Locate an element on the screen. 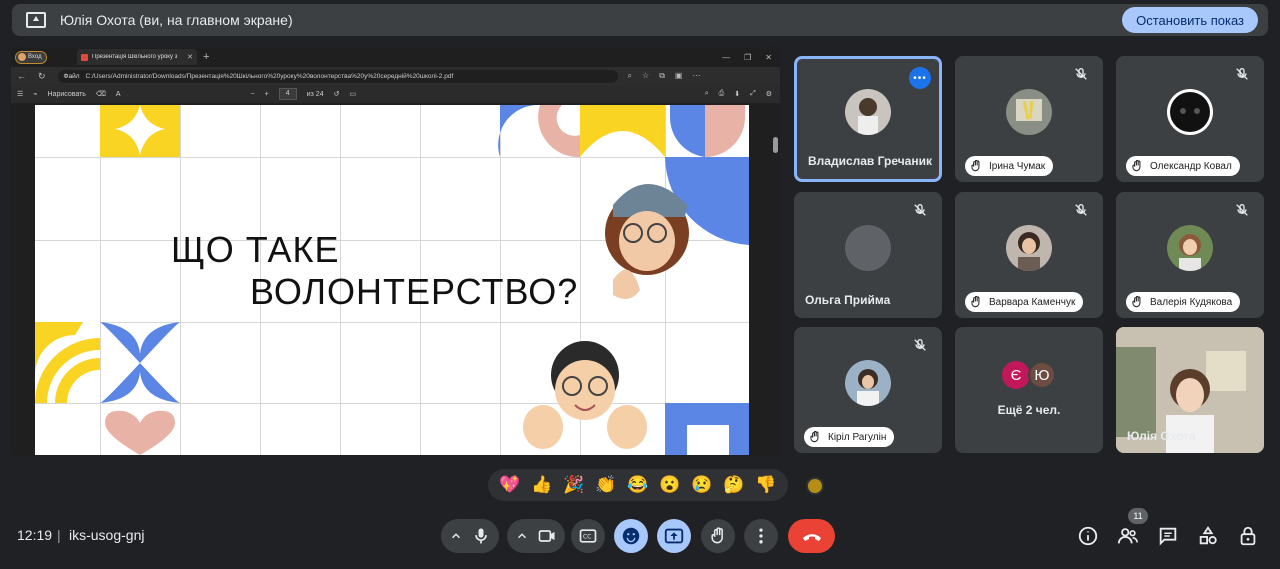 Image resolution: width=1280 pixels, height=569 pixels. address-icons: ⌕ ☆ ⧉ ▣ ⋯ is located at coordinates (664, 76).